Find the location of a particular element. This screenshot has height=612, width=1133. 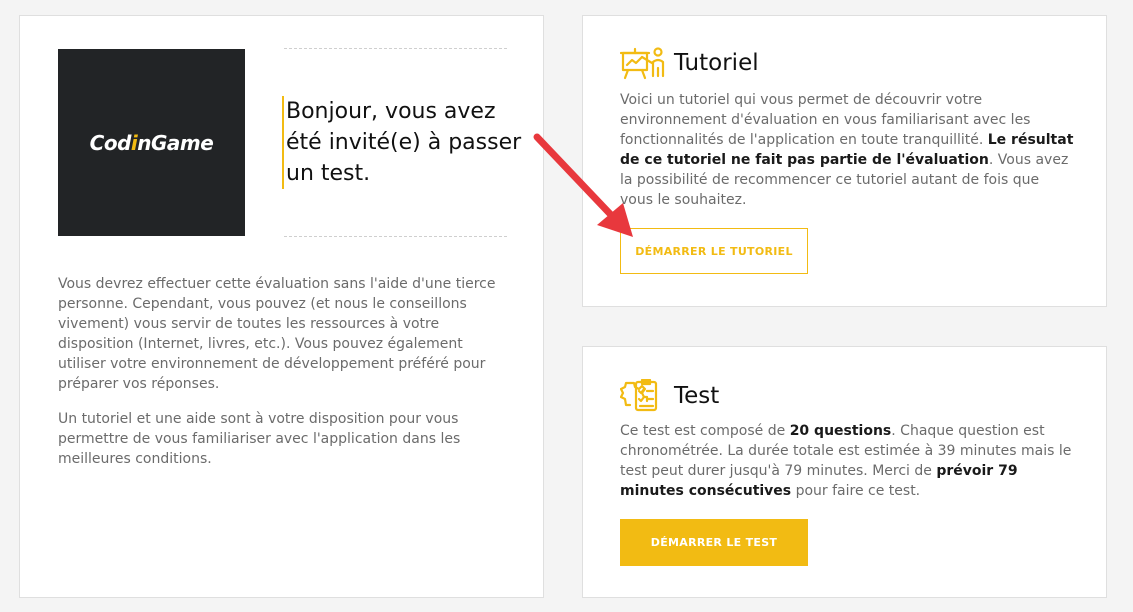

codingame-logo: CodinGame is located at coordinates (151, 142).